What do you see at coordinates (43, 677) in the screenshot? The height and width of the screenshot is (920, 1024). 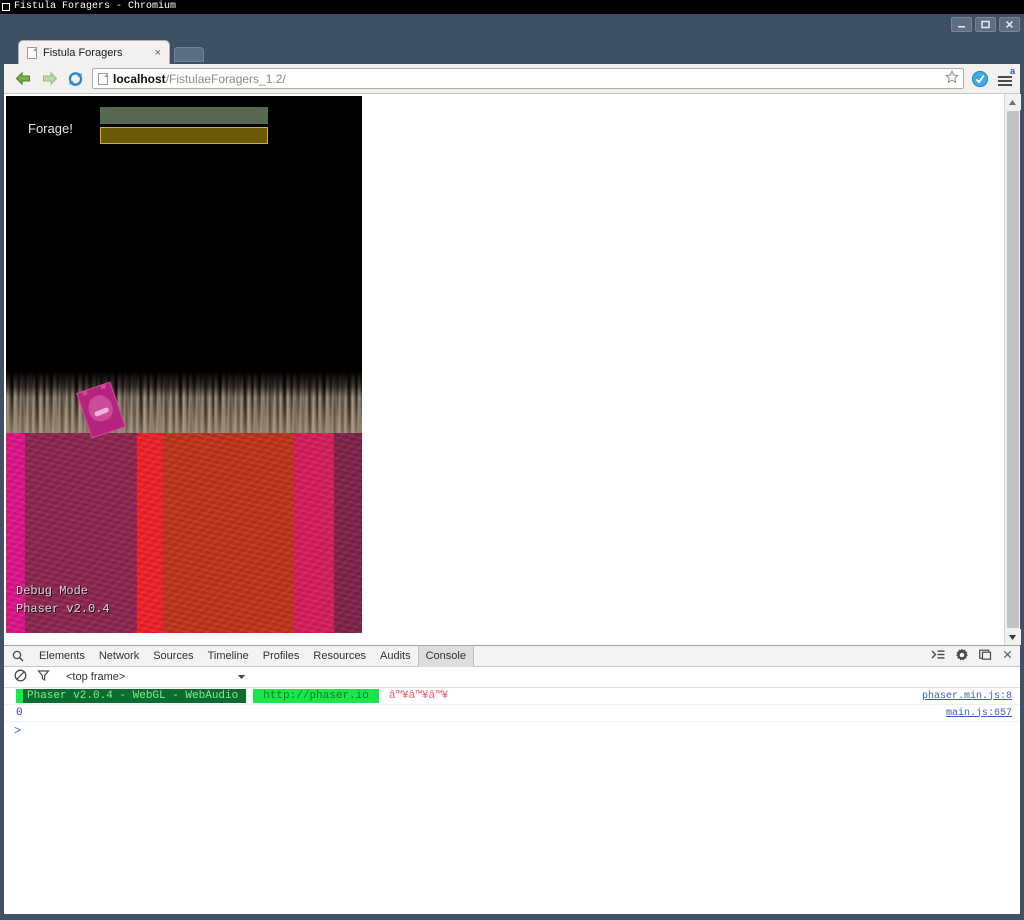 I see `filter-icon` at bounding box center [43, 677].